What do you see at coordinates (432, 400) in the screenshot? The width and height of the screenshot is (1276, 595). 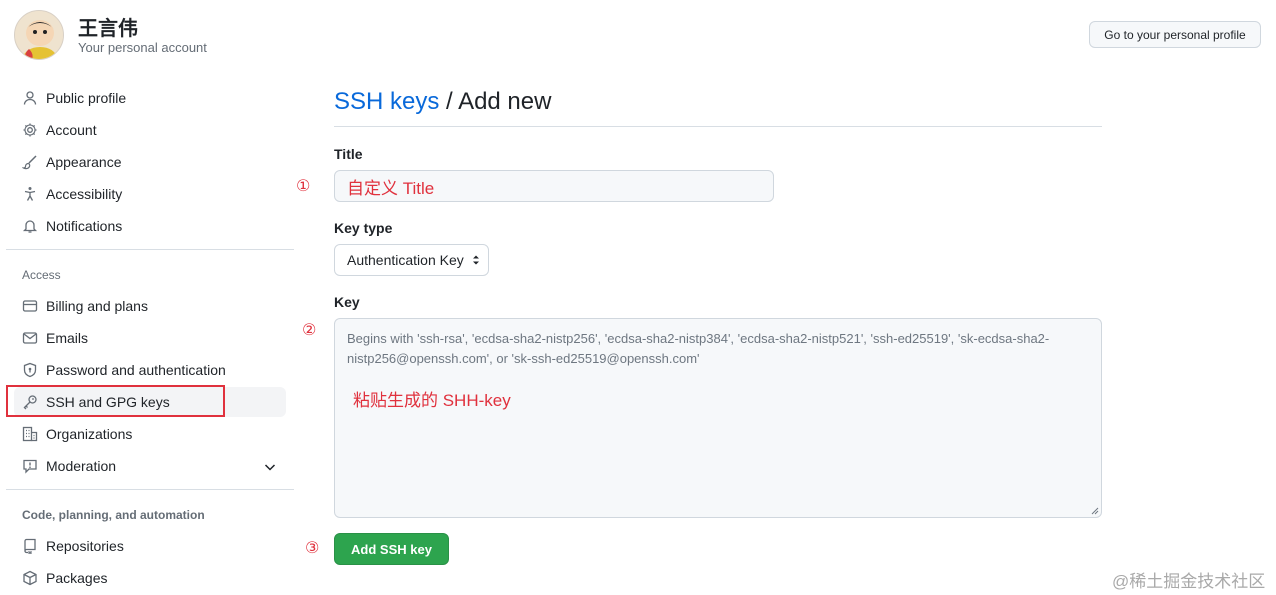 I see `key-annotation: 粘贴生成的 SHH-key` at bounding box center [432, 400].